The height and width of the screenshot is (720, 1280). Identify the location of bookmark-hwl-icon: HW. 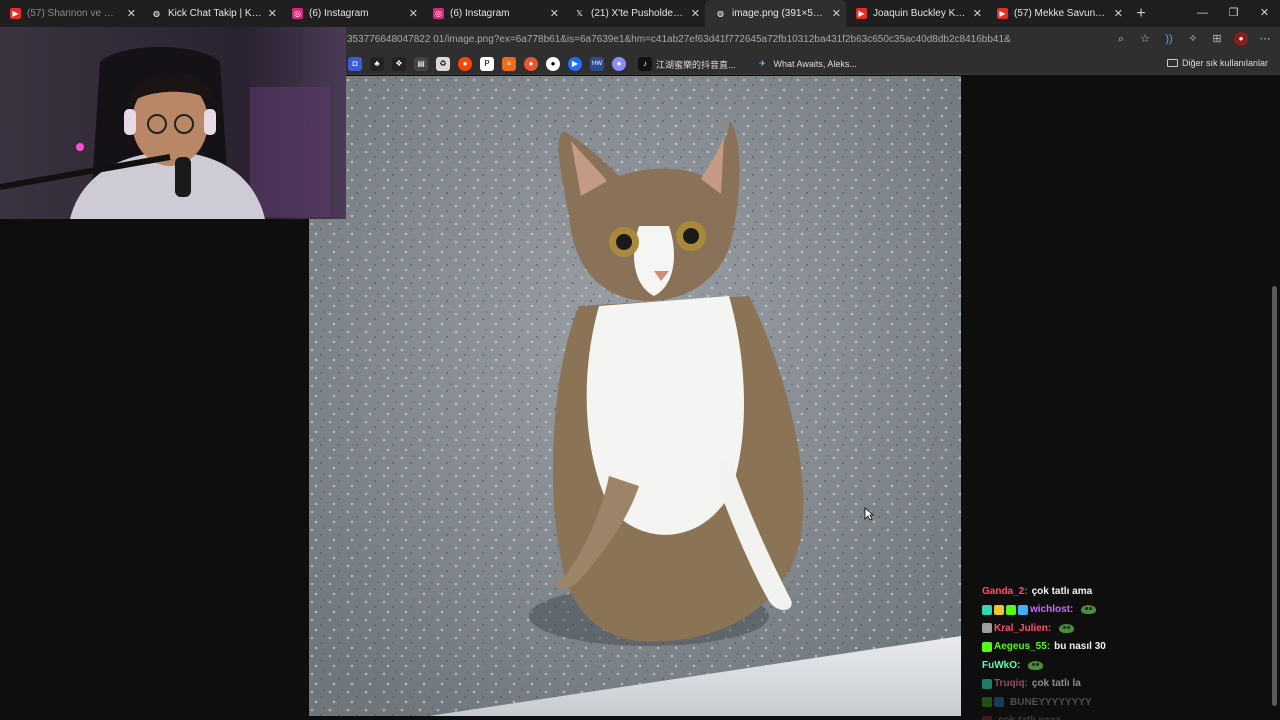
(597, 64).